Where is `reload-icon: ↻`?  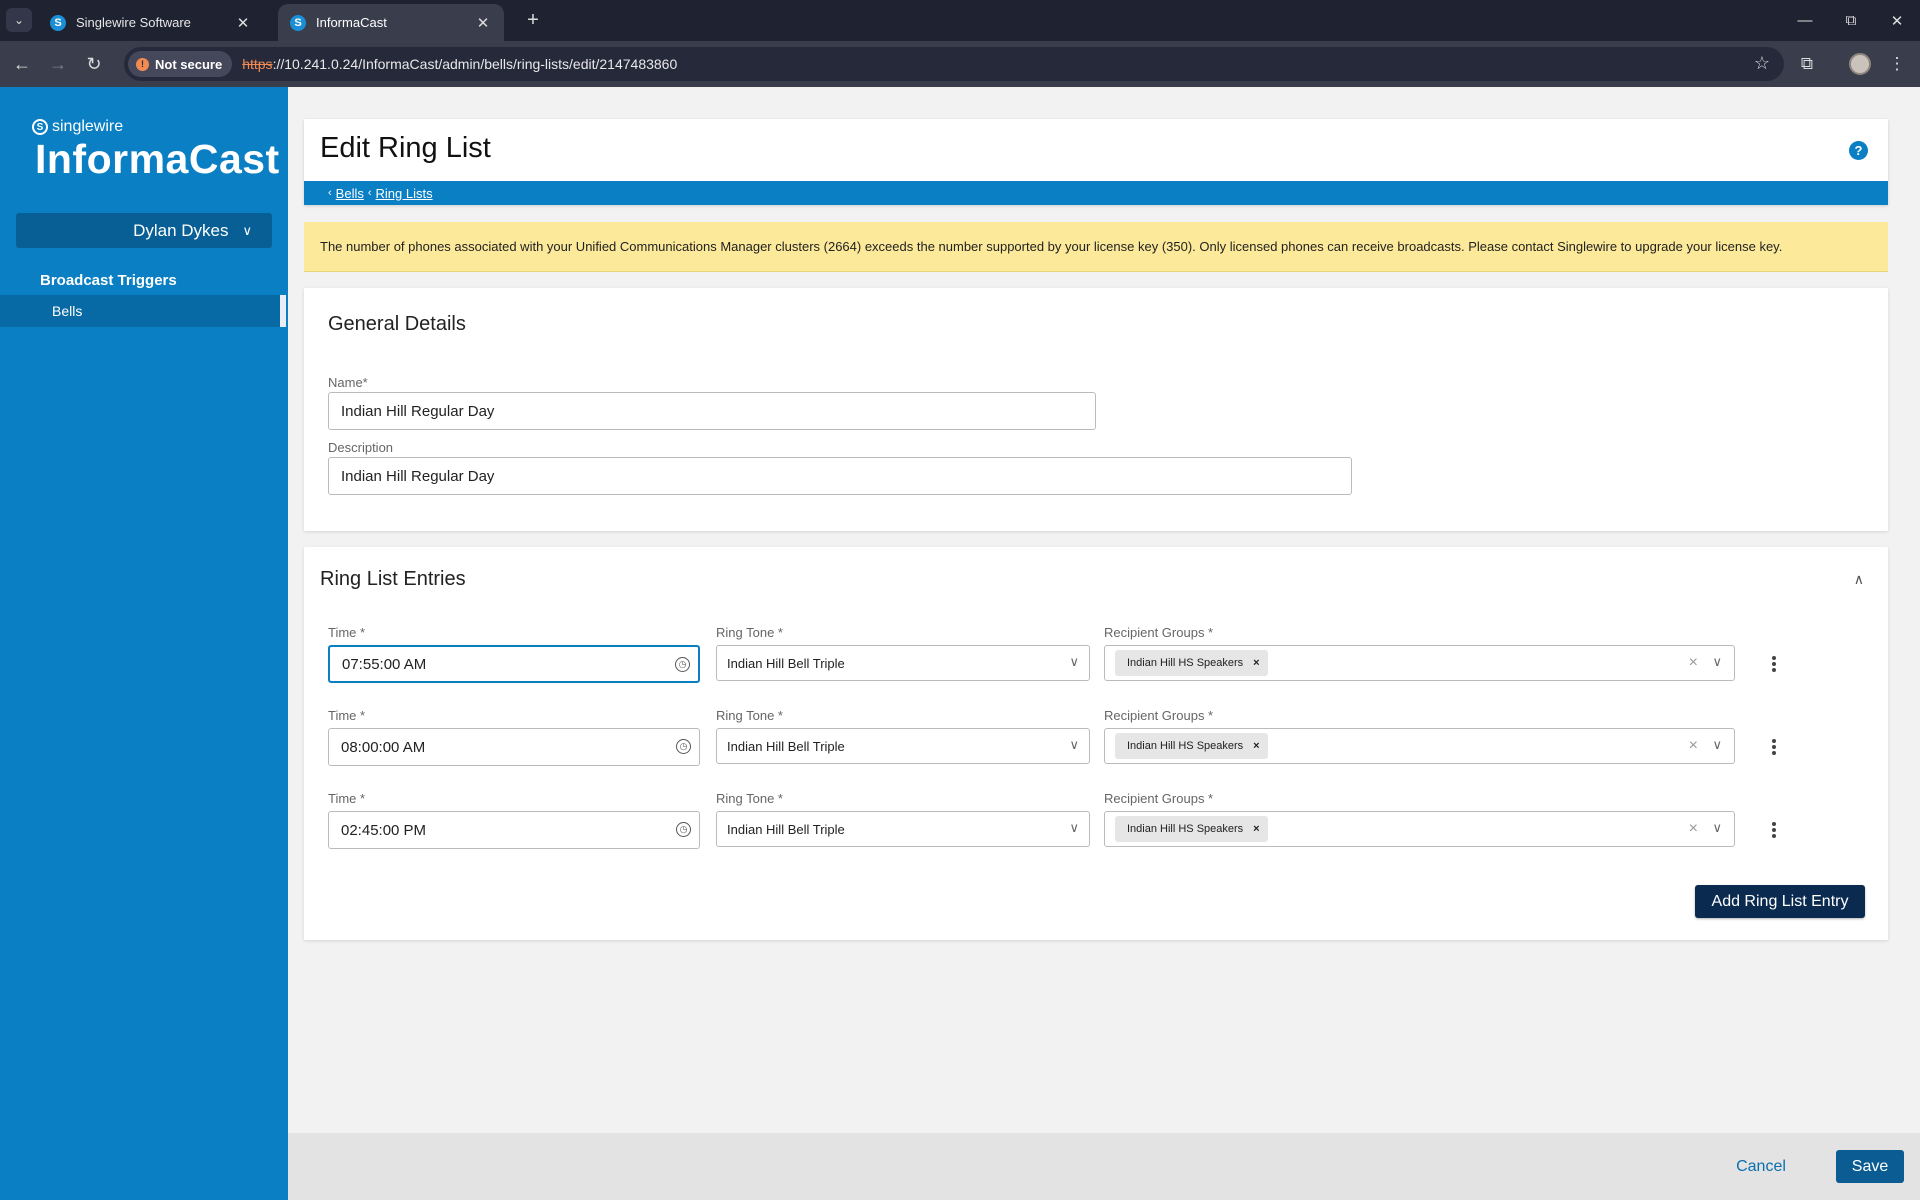
reload-icon: ↻ is located at coordinates (94, 64).